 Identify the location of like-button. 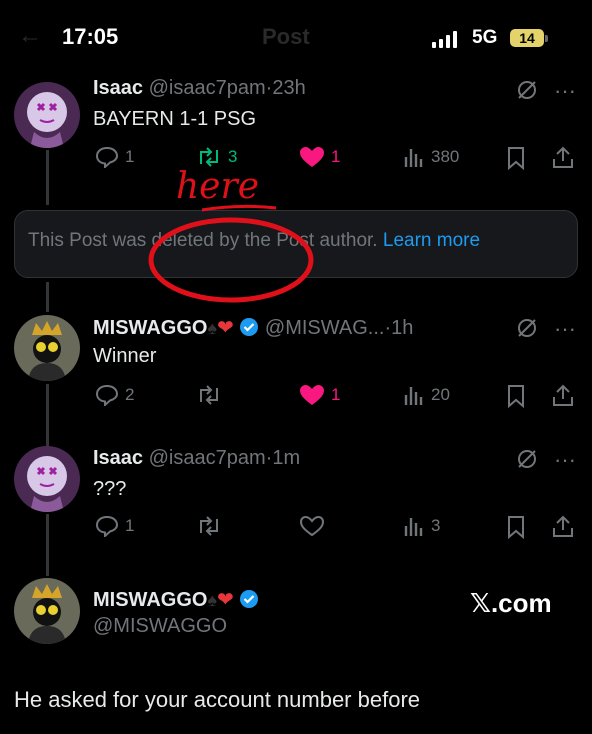
(315, 526).